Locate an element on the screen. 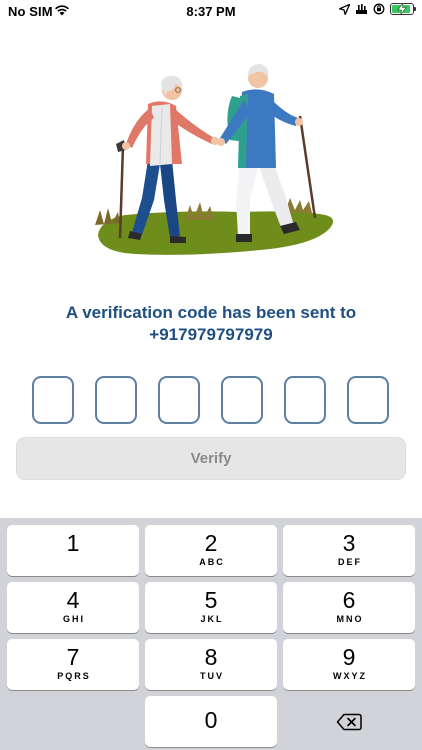  elderly-couple-hiking-illustration is located at coordinates (214, 159).